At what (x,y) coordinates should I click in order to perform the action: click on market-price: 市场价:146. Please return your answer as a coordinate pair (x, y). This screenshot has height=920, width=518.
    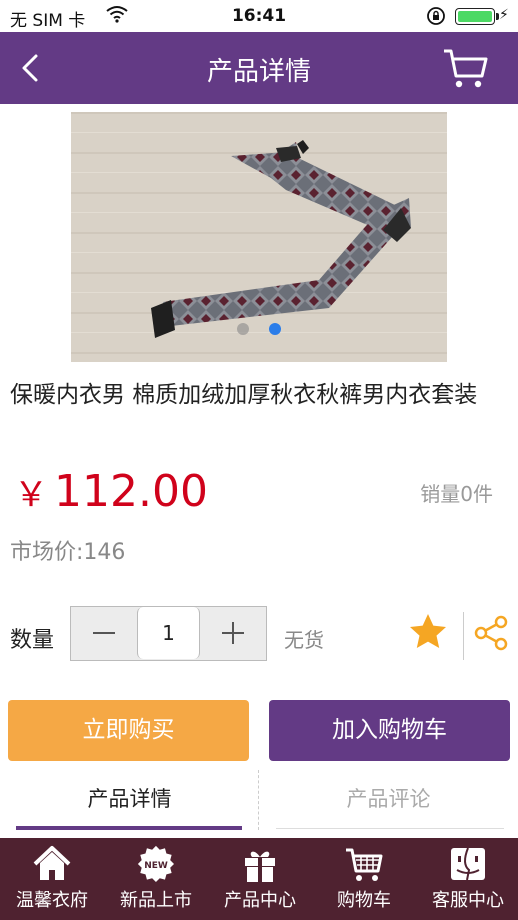
    Looking at the image, I should click on (68, 552).